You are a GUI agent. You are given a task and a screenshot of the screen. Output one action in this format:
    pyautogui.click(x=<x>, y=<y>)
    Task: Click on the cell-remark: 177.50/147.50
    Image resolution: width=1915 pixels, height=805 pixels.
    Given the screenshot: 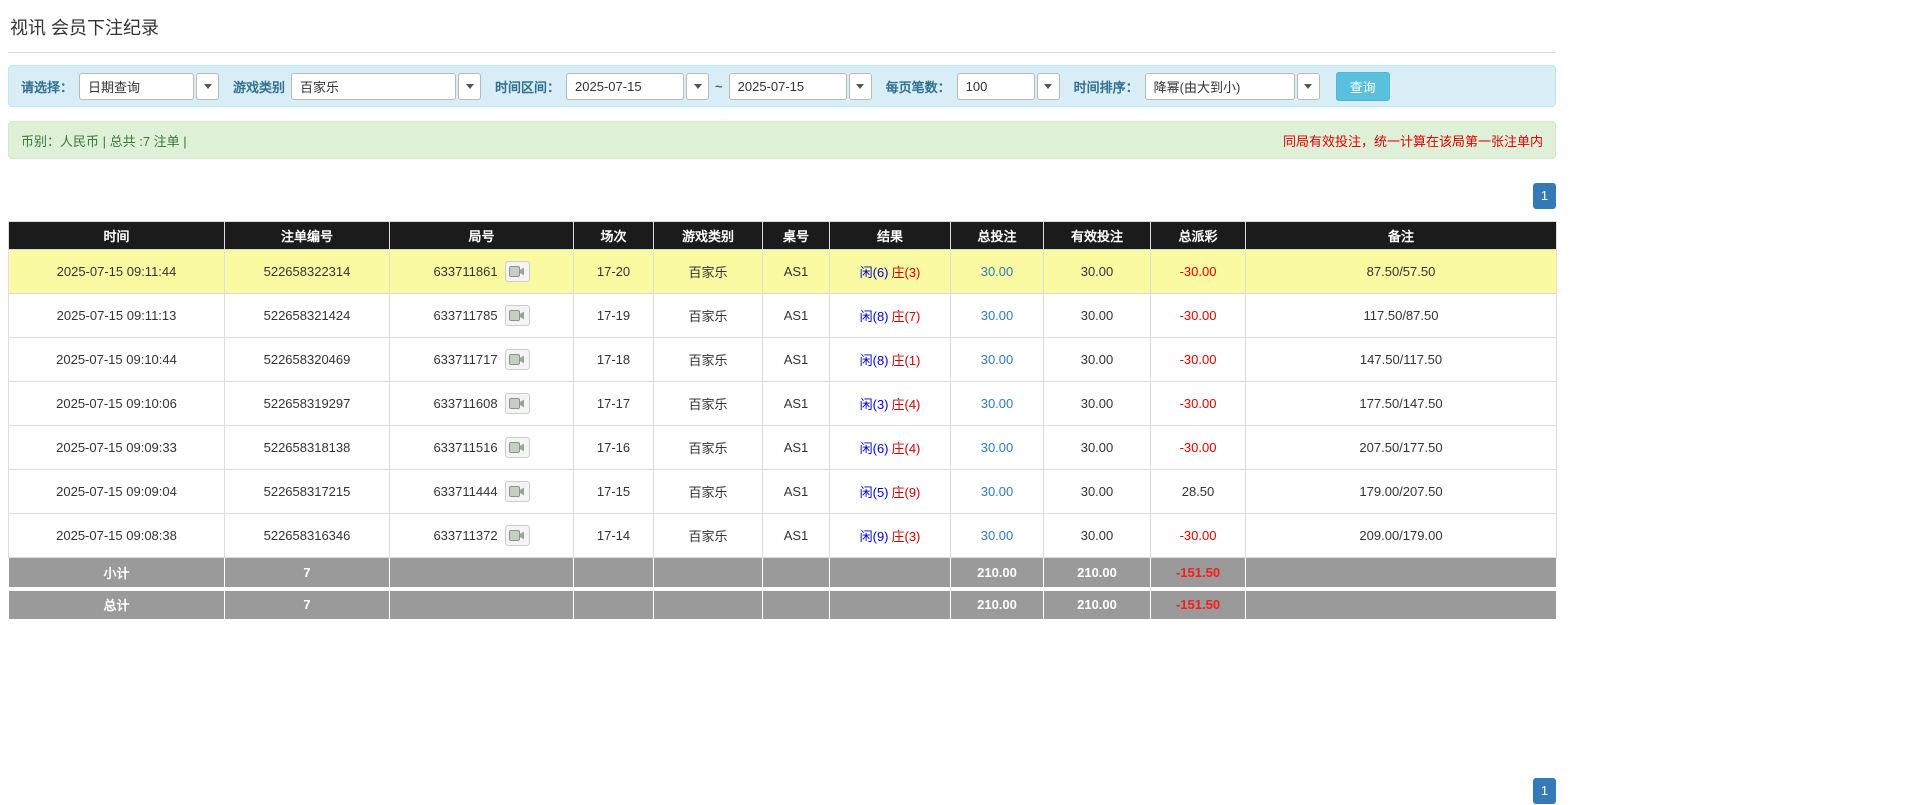 What is the action you would take?
    pyautogui.click(x=1401, y=403)
    